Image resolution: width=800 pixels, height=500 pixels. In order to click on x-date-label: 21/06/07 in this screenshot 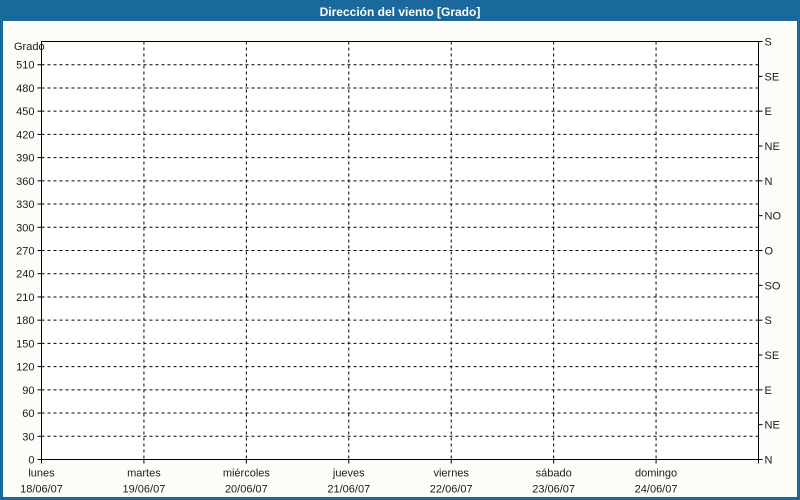, I will do `click(348, 490)`.